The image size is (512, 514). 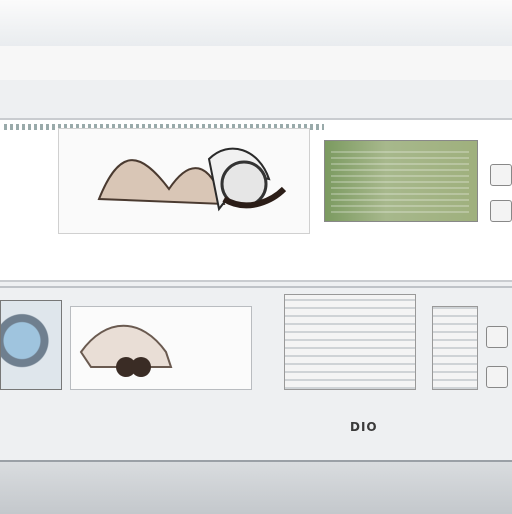 I want to click on gear-icon, so click(x=501, y=211).